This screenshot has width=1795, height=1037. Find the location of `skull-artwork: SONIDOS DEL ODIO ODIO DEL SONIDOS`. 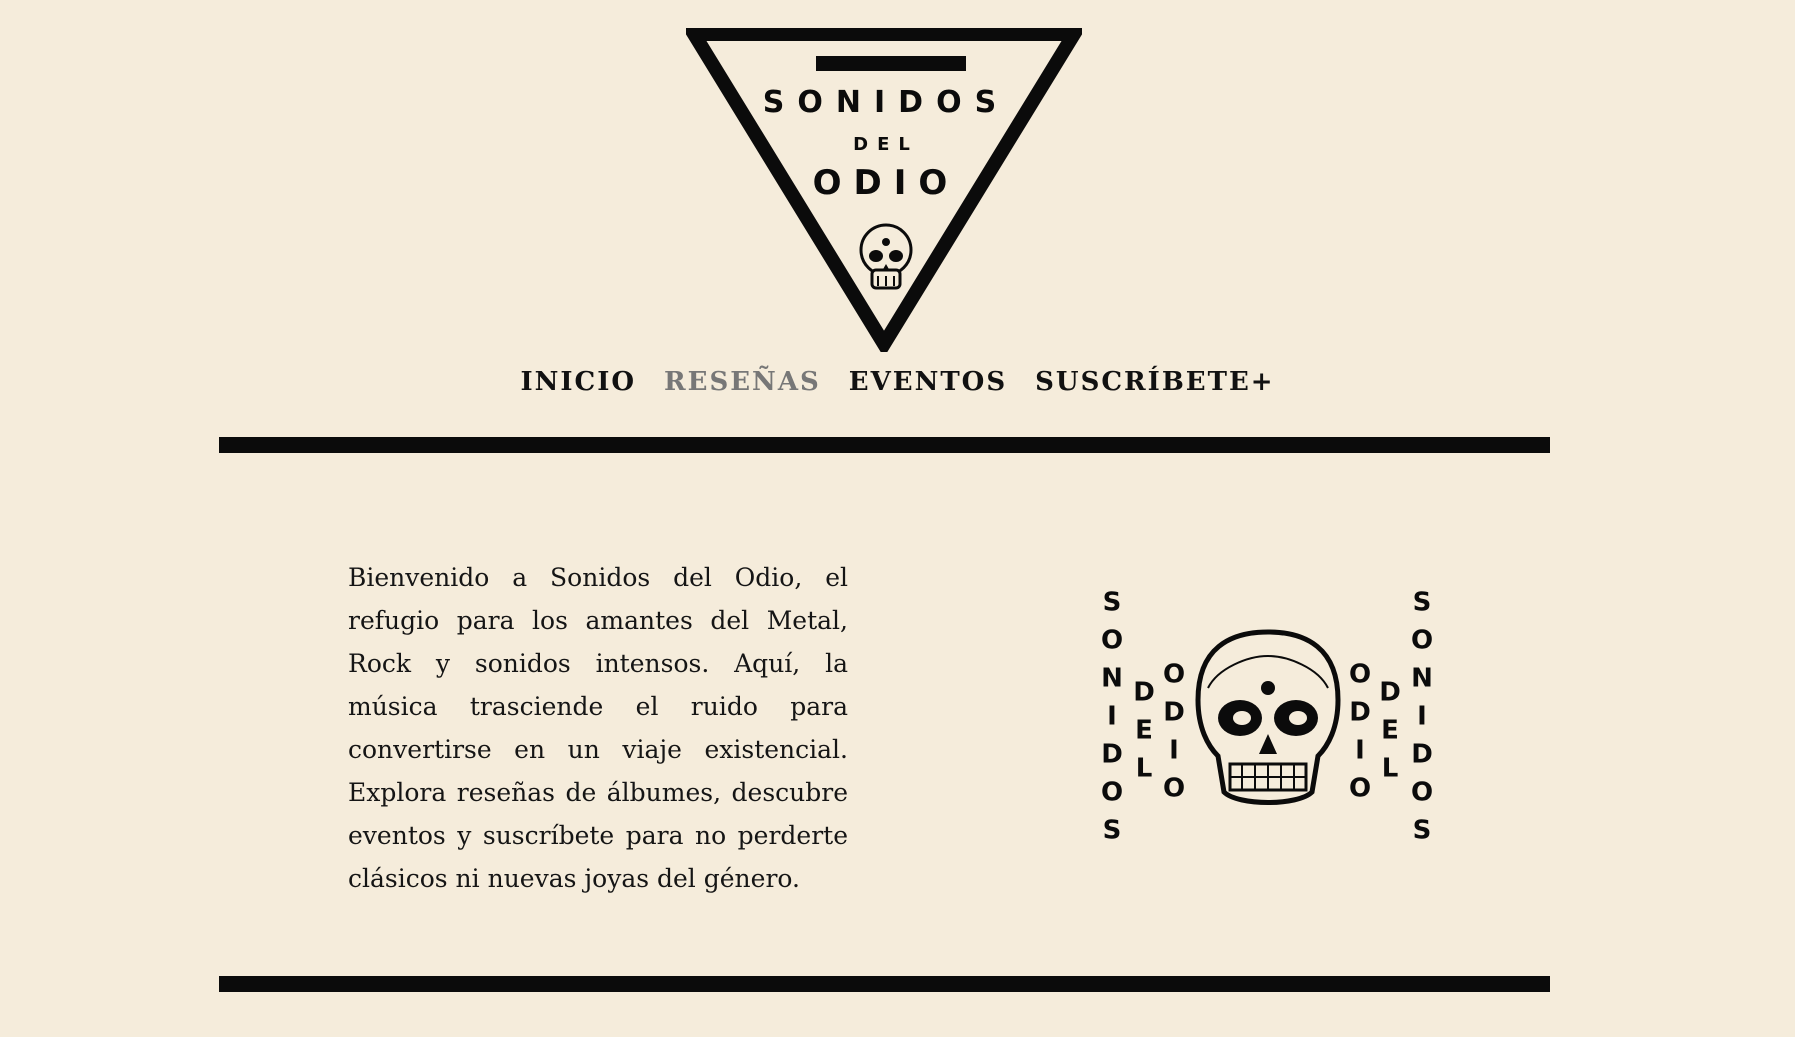

skull-artwork: SONIDOS DEL ODIO ODIO DEL SONIDOS is located at coordinates (1264, 728).